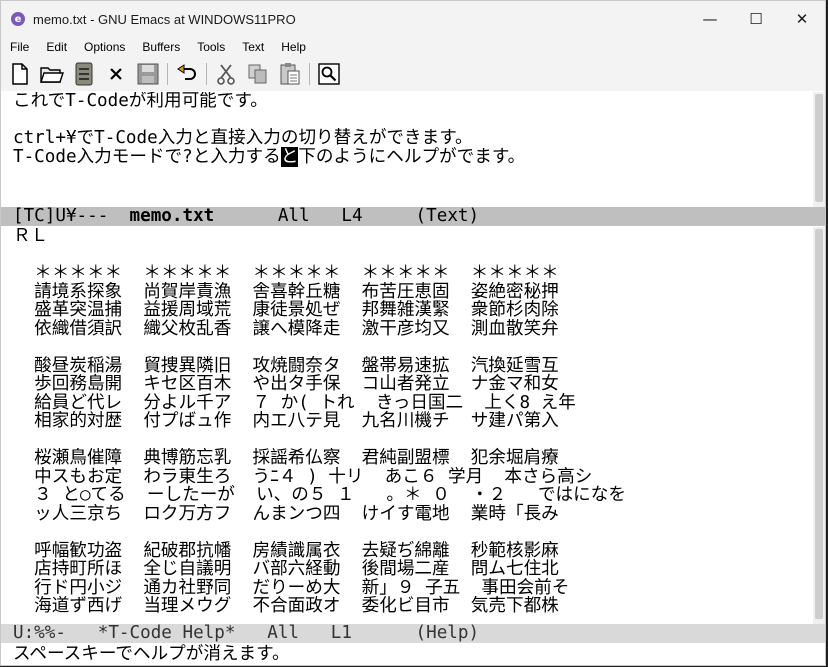  I want to click on cut-icon, so click(226, 74).